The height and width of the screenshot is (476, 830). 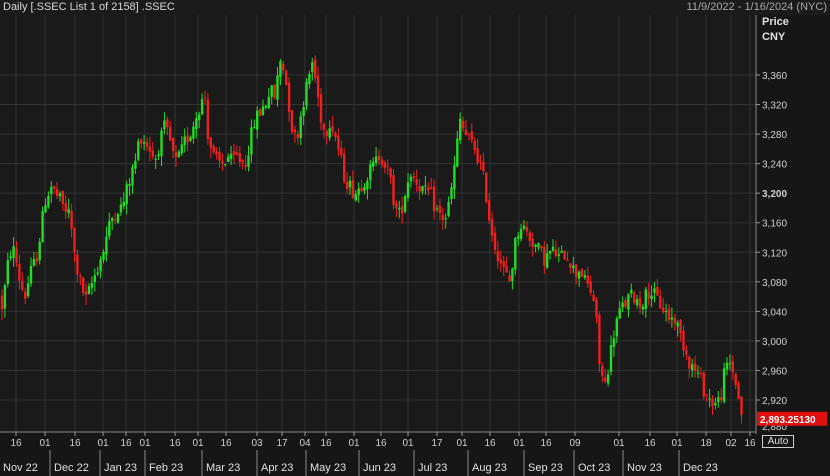 I want to click on x-day-label: 03, so click(x=257, y=443).